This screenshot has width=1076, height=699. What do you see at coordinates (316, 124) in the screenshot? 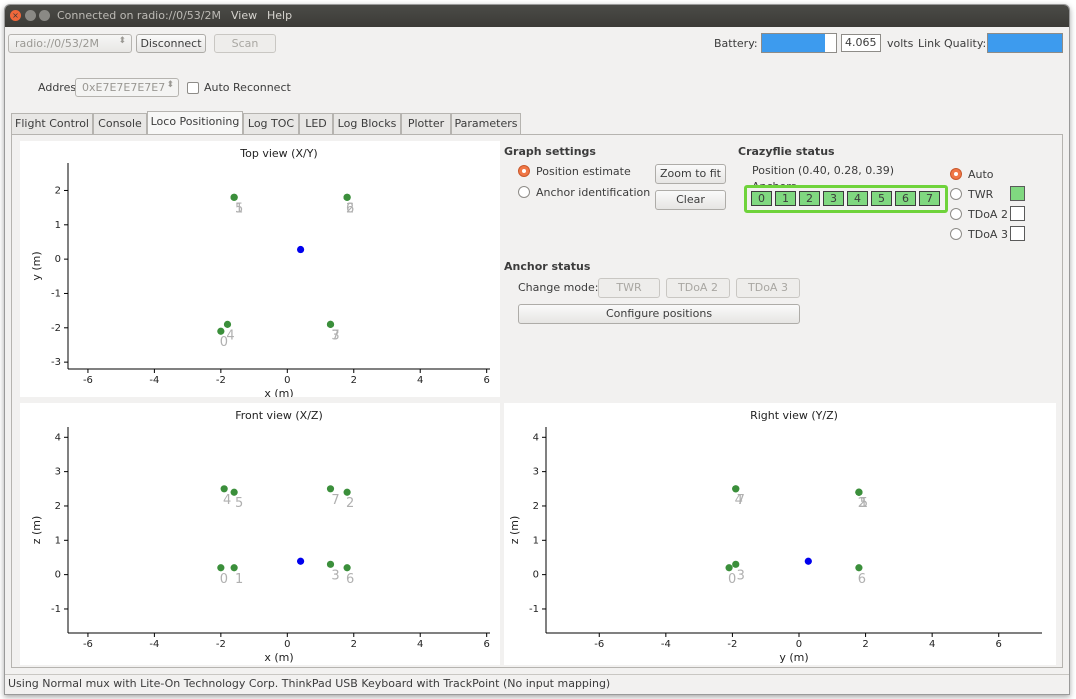
I see `tab-led: LED` at bounding box center [316, 124].